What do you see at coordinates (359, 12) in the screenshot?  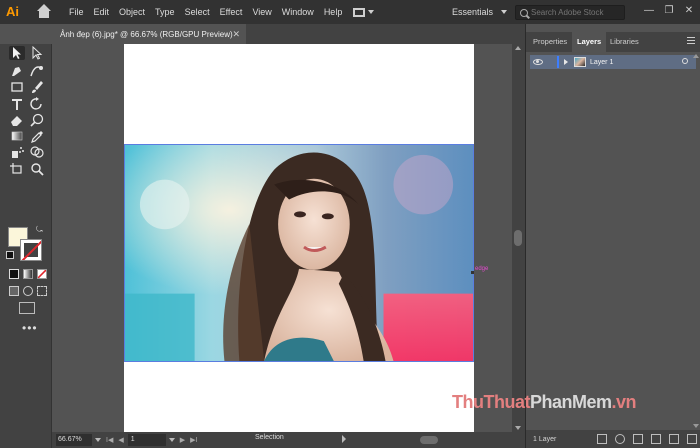 I see `grid-icon` at bounding box center [359, 12].